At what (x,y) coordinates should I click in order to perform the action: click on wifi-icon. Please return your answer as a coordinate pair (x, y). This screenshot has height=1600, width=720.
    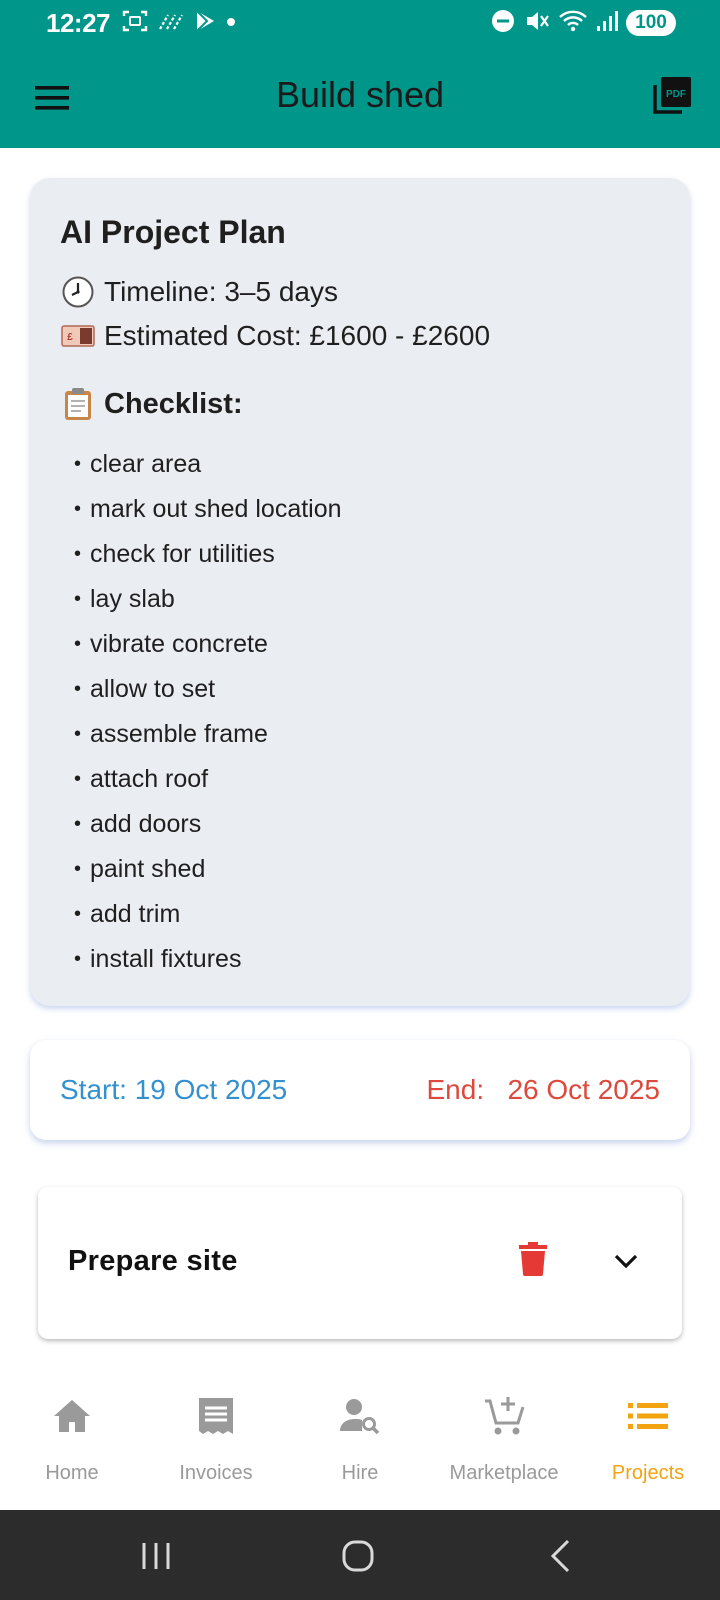
    Looking at the image, I should click on (573, 23).